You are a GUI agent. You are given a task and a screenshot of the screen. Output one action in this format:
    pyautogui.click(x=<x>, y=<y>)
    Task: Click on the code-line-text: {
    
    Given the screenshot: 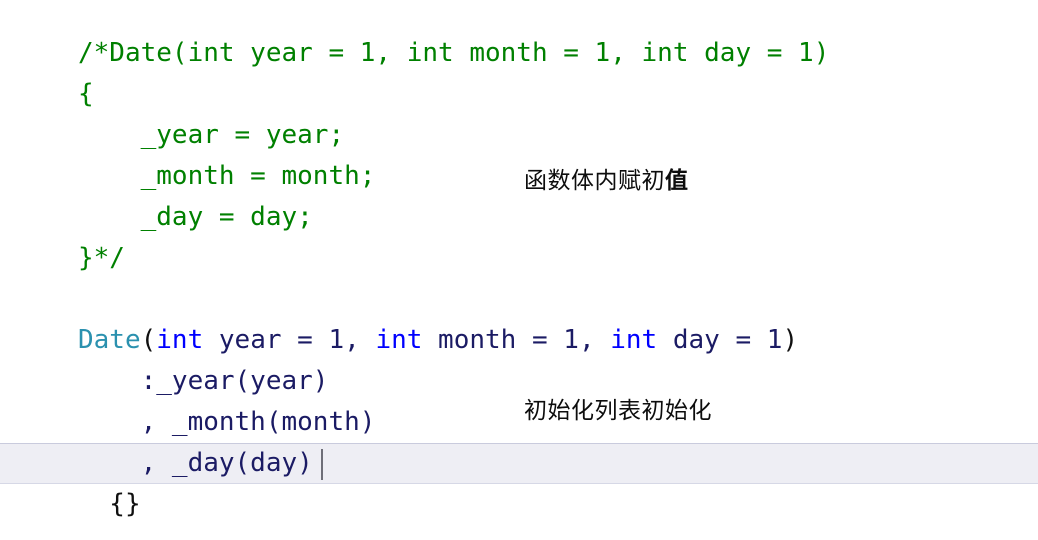 What is the action you would take?
    pyautogui.click(x=86, y=94)
    